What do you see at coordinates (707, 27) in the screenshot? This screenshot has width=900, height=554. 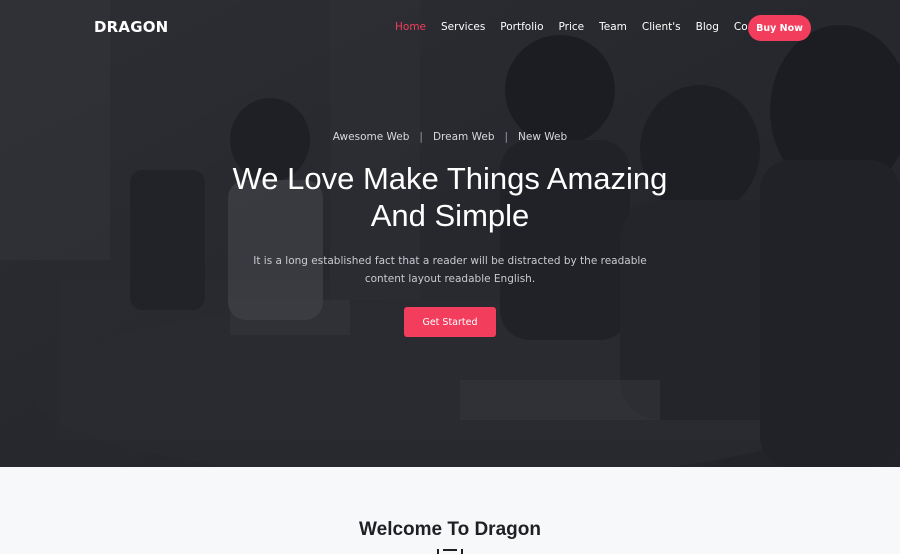 I see `nav-item-blog: Blog` at bounding box center [707, 27].